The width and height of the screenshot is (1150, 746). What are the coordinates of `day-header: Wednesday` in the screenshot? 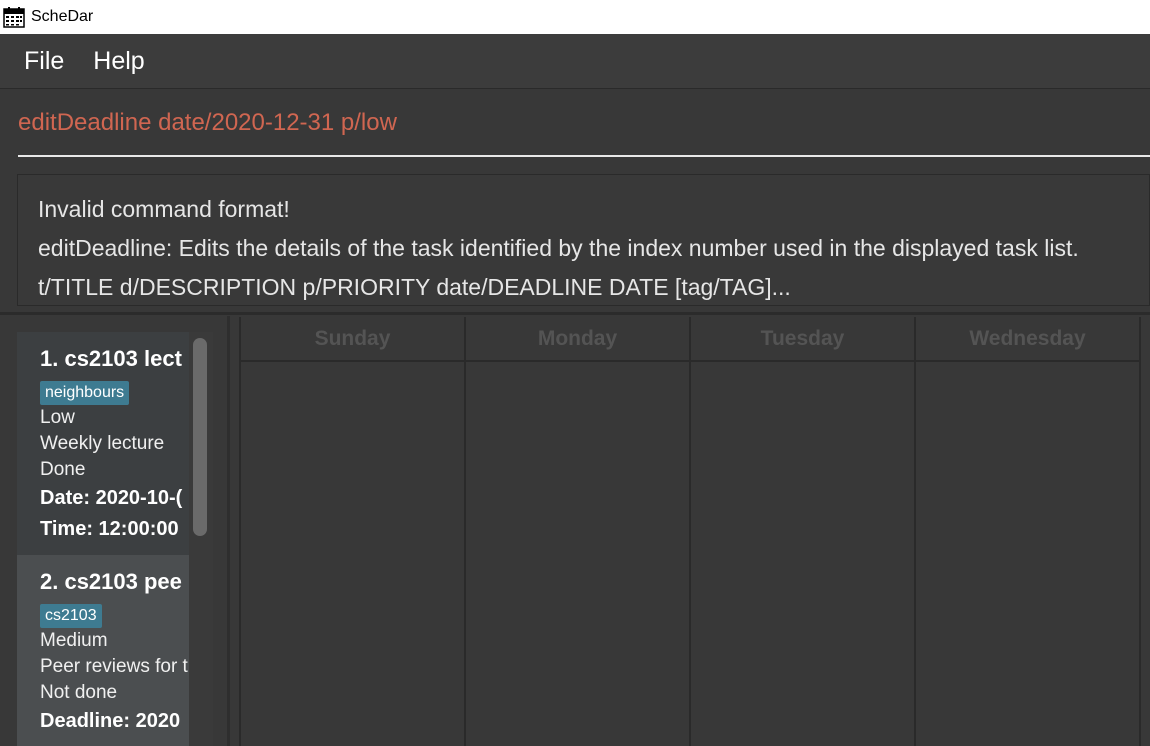 It's located at (1027, 339).